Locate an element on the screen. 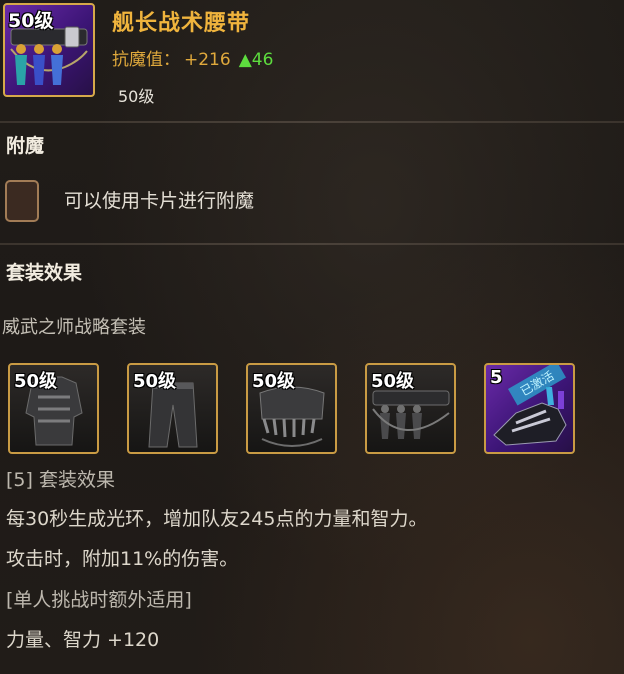 The height and width of the screenshot is (674, 624). set-effect-title: 套装效果 is located at coordinates (44, 273).